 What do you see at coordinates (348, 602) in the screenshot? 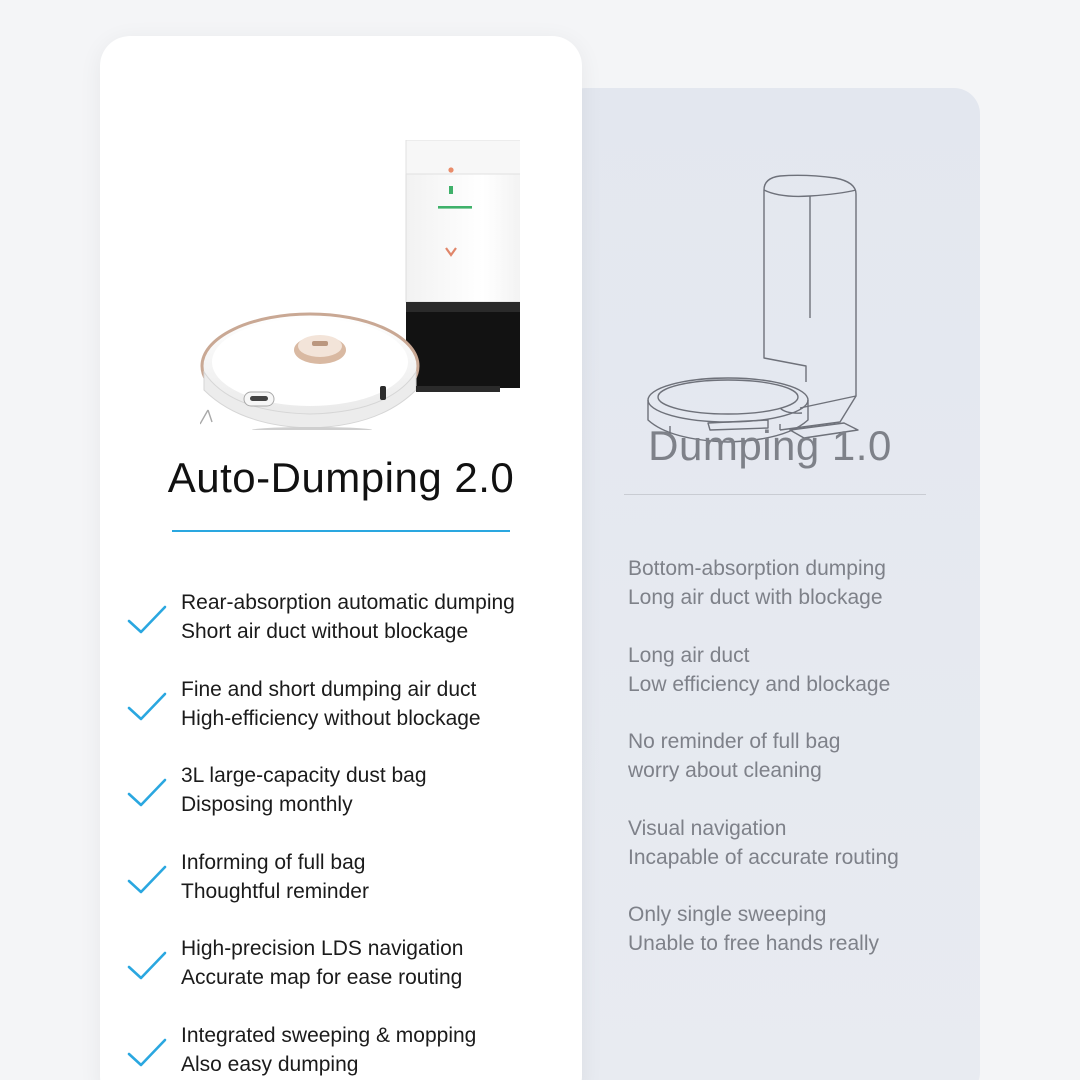
I see `feature-line: Rear-absorption automatic dumping` at bounding box center [348, 602].